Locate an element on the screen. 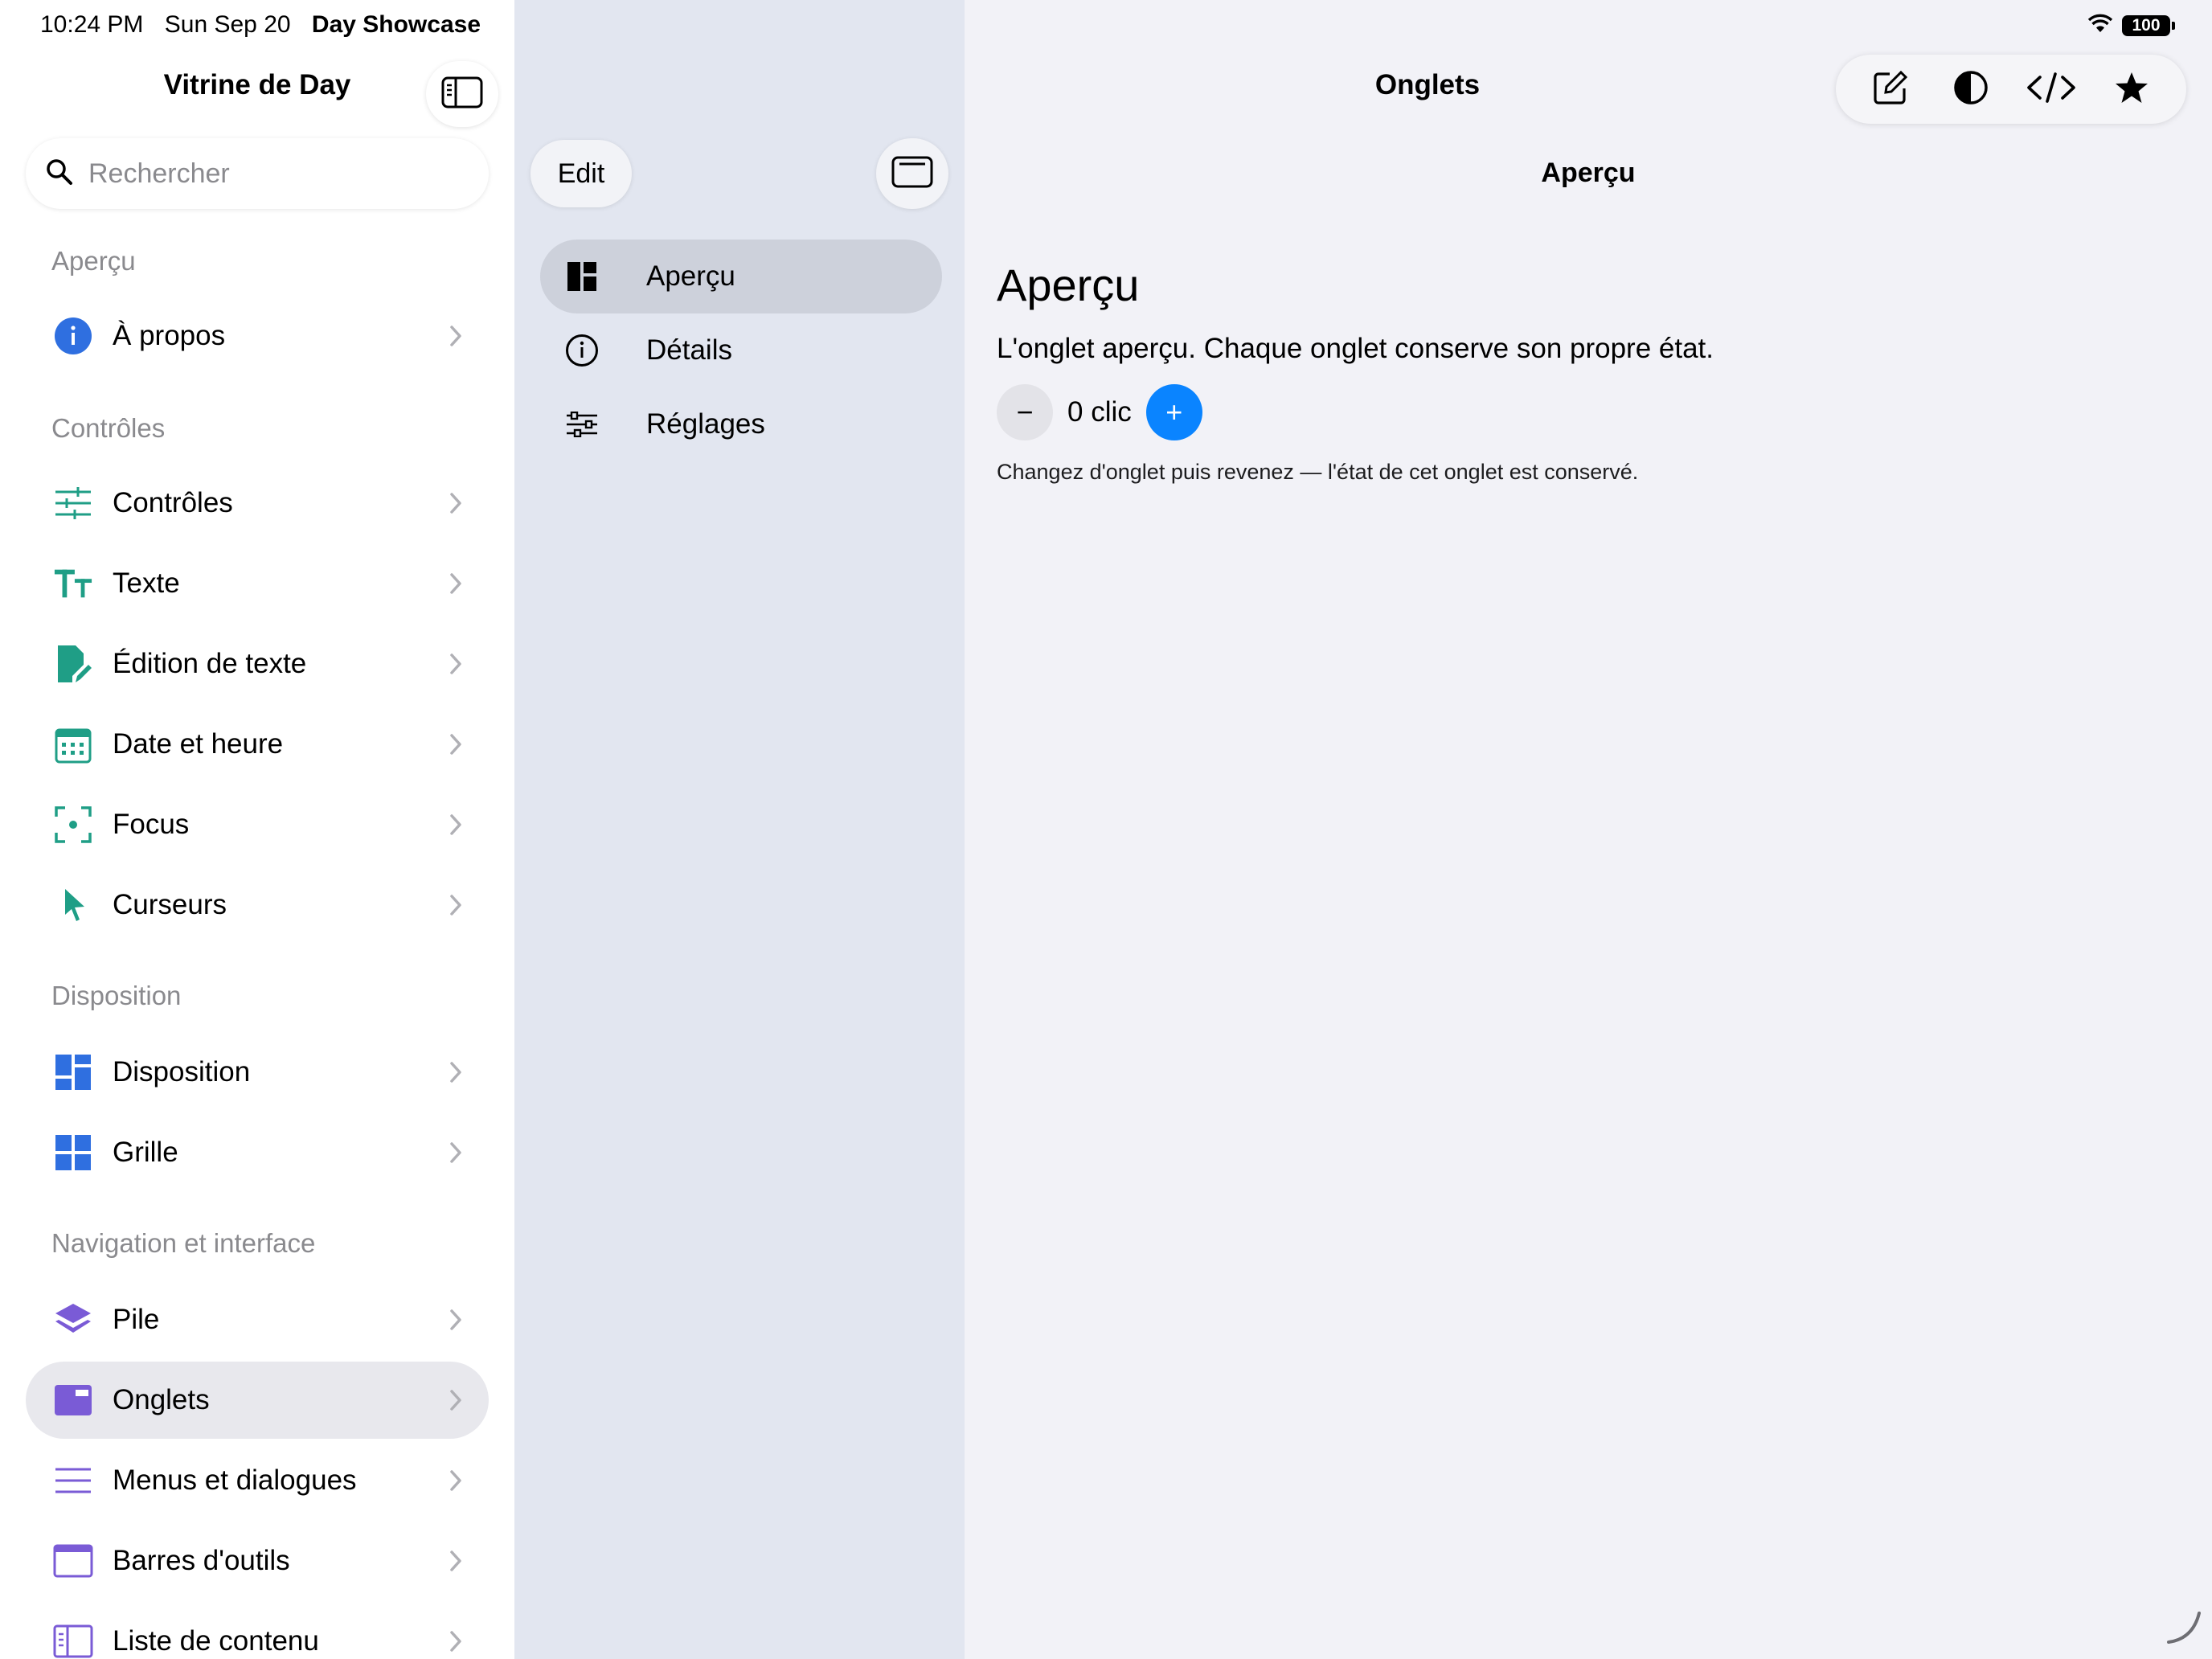 The width and height of the screenshot is (2212, 1659). sidebar-item-texte: Texte is located at coordinates (257, 583).